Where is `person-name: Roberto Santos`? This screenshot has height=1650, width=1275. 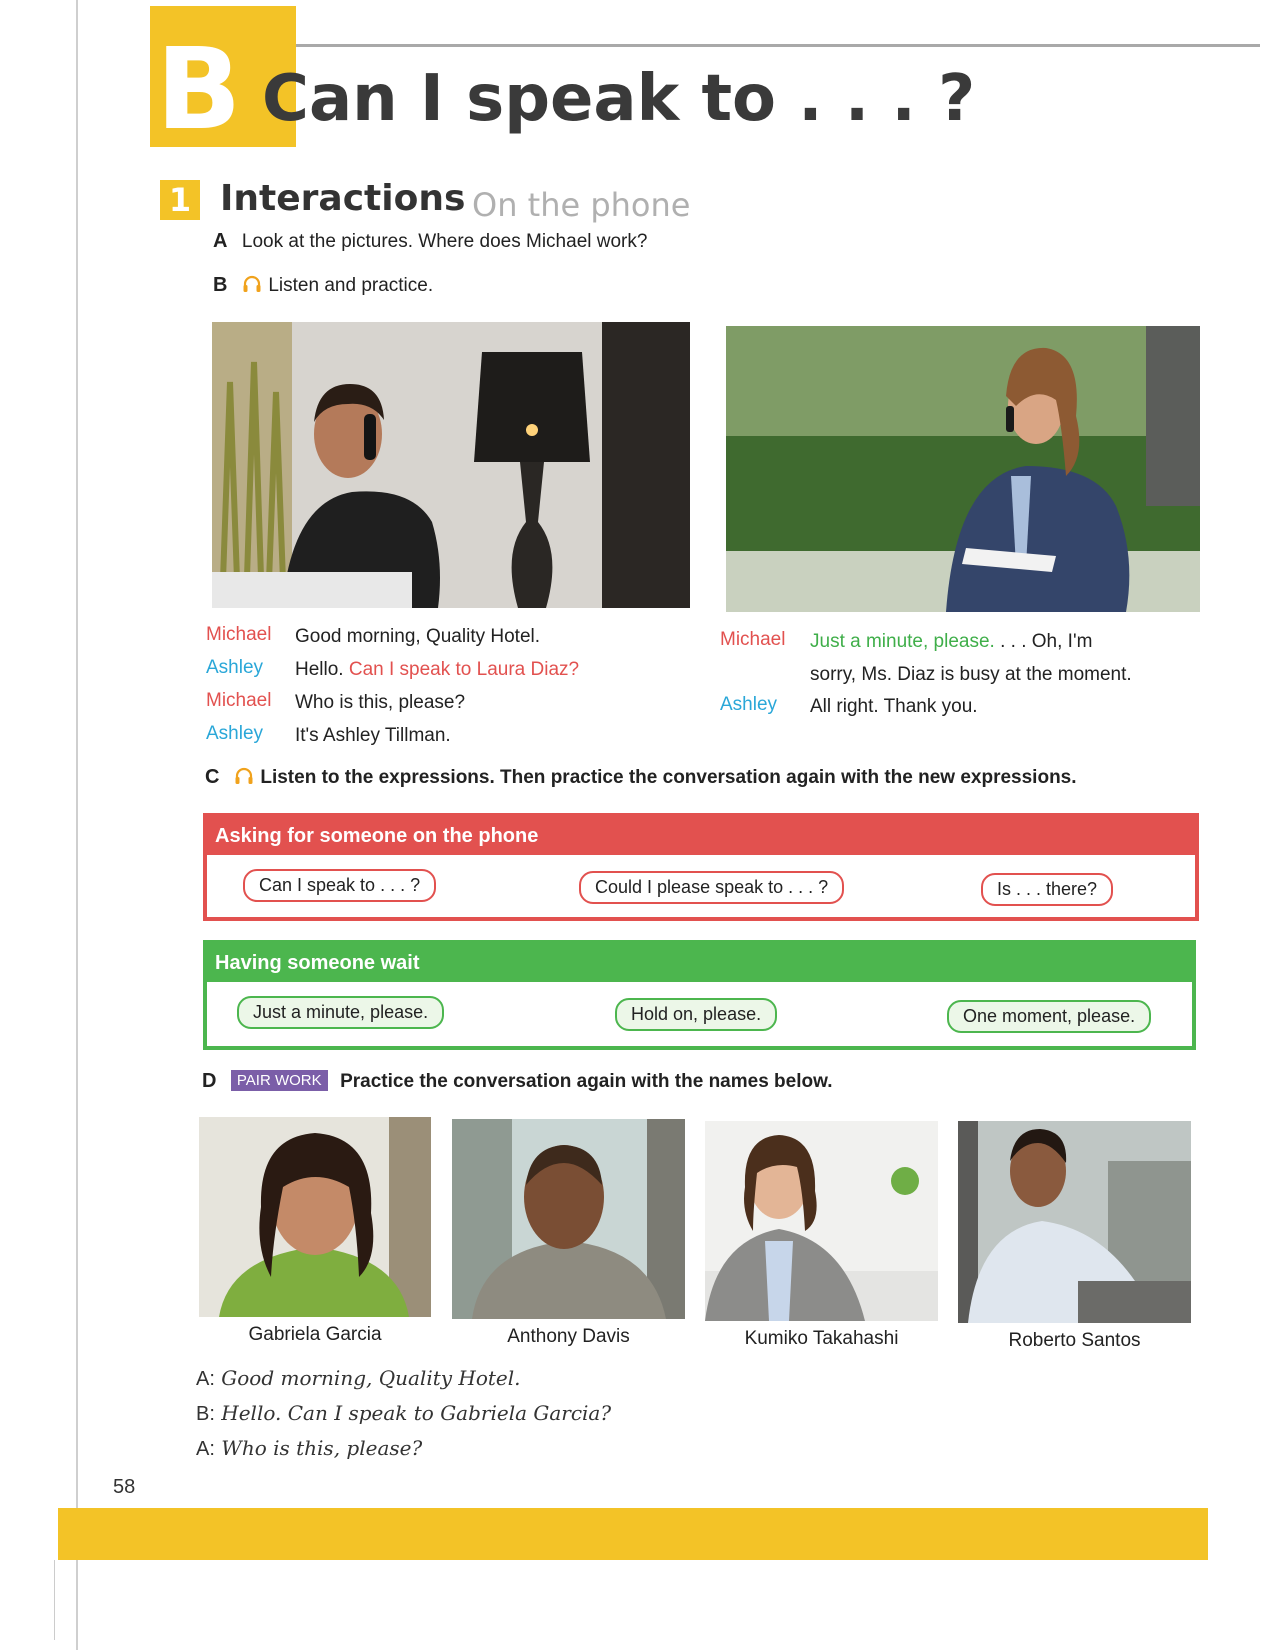 person-name: Roberto Santos is located at coordinates (1074, 1340).